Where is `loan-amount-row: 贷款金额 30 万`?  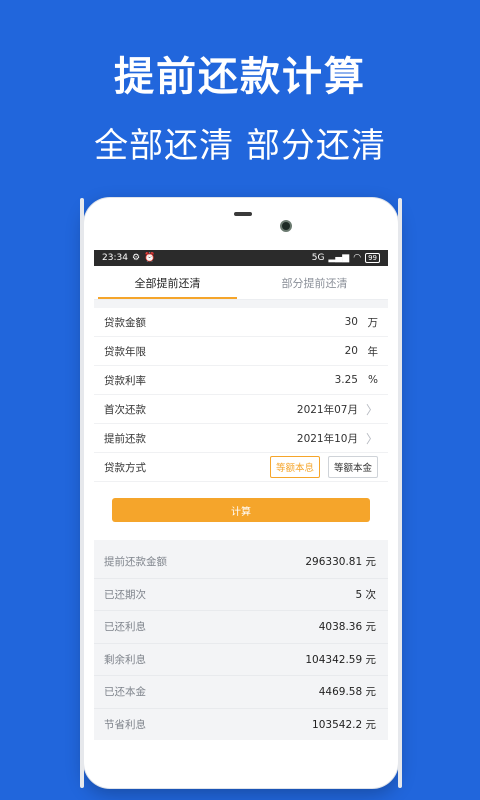
loan-amount-row: 贷款金额 30 万 is located at coordinates (241, 322).